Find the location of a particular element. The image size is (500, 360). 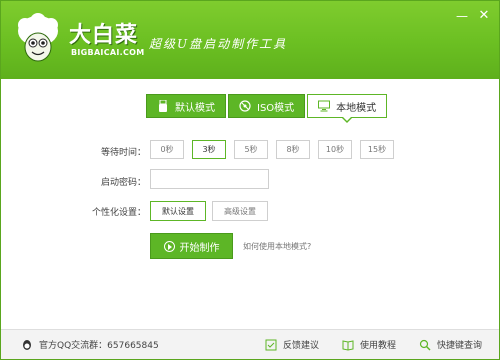

start-label: 开始制作 is located at coordinates (199, 248).